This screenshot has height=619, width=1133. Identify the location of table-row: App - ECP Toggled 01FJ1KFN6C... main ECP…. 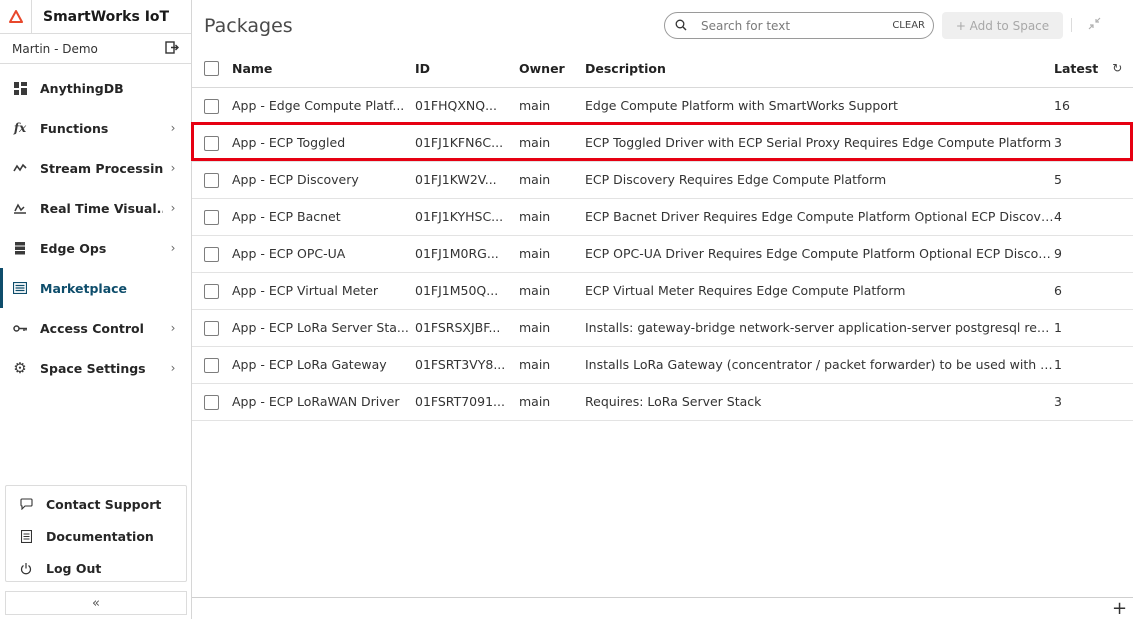
(662, 143).